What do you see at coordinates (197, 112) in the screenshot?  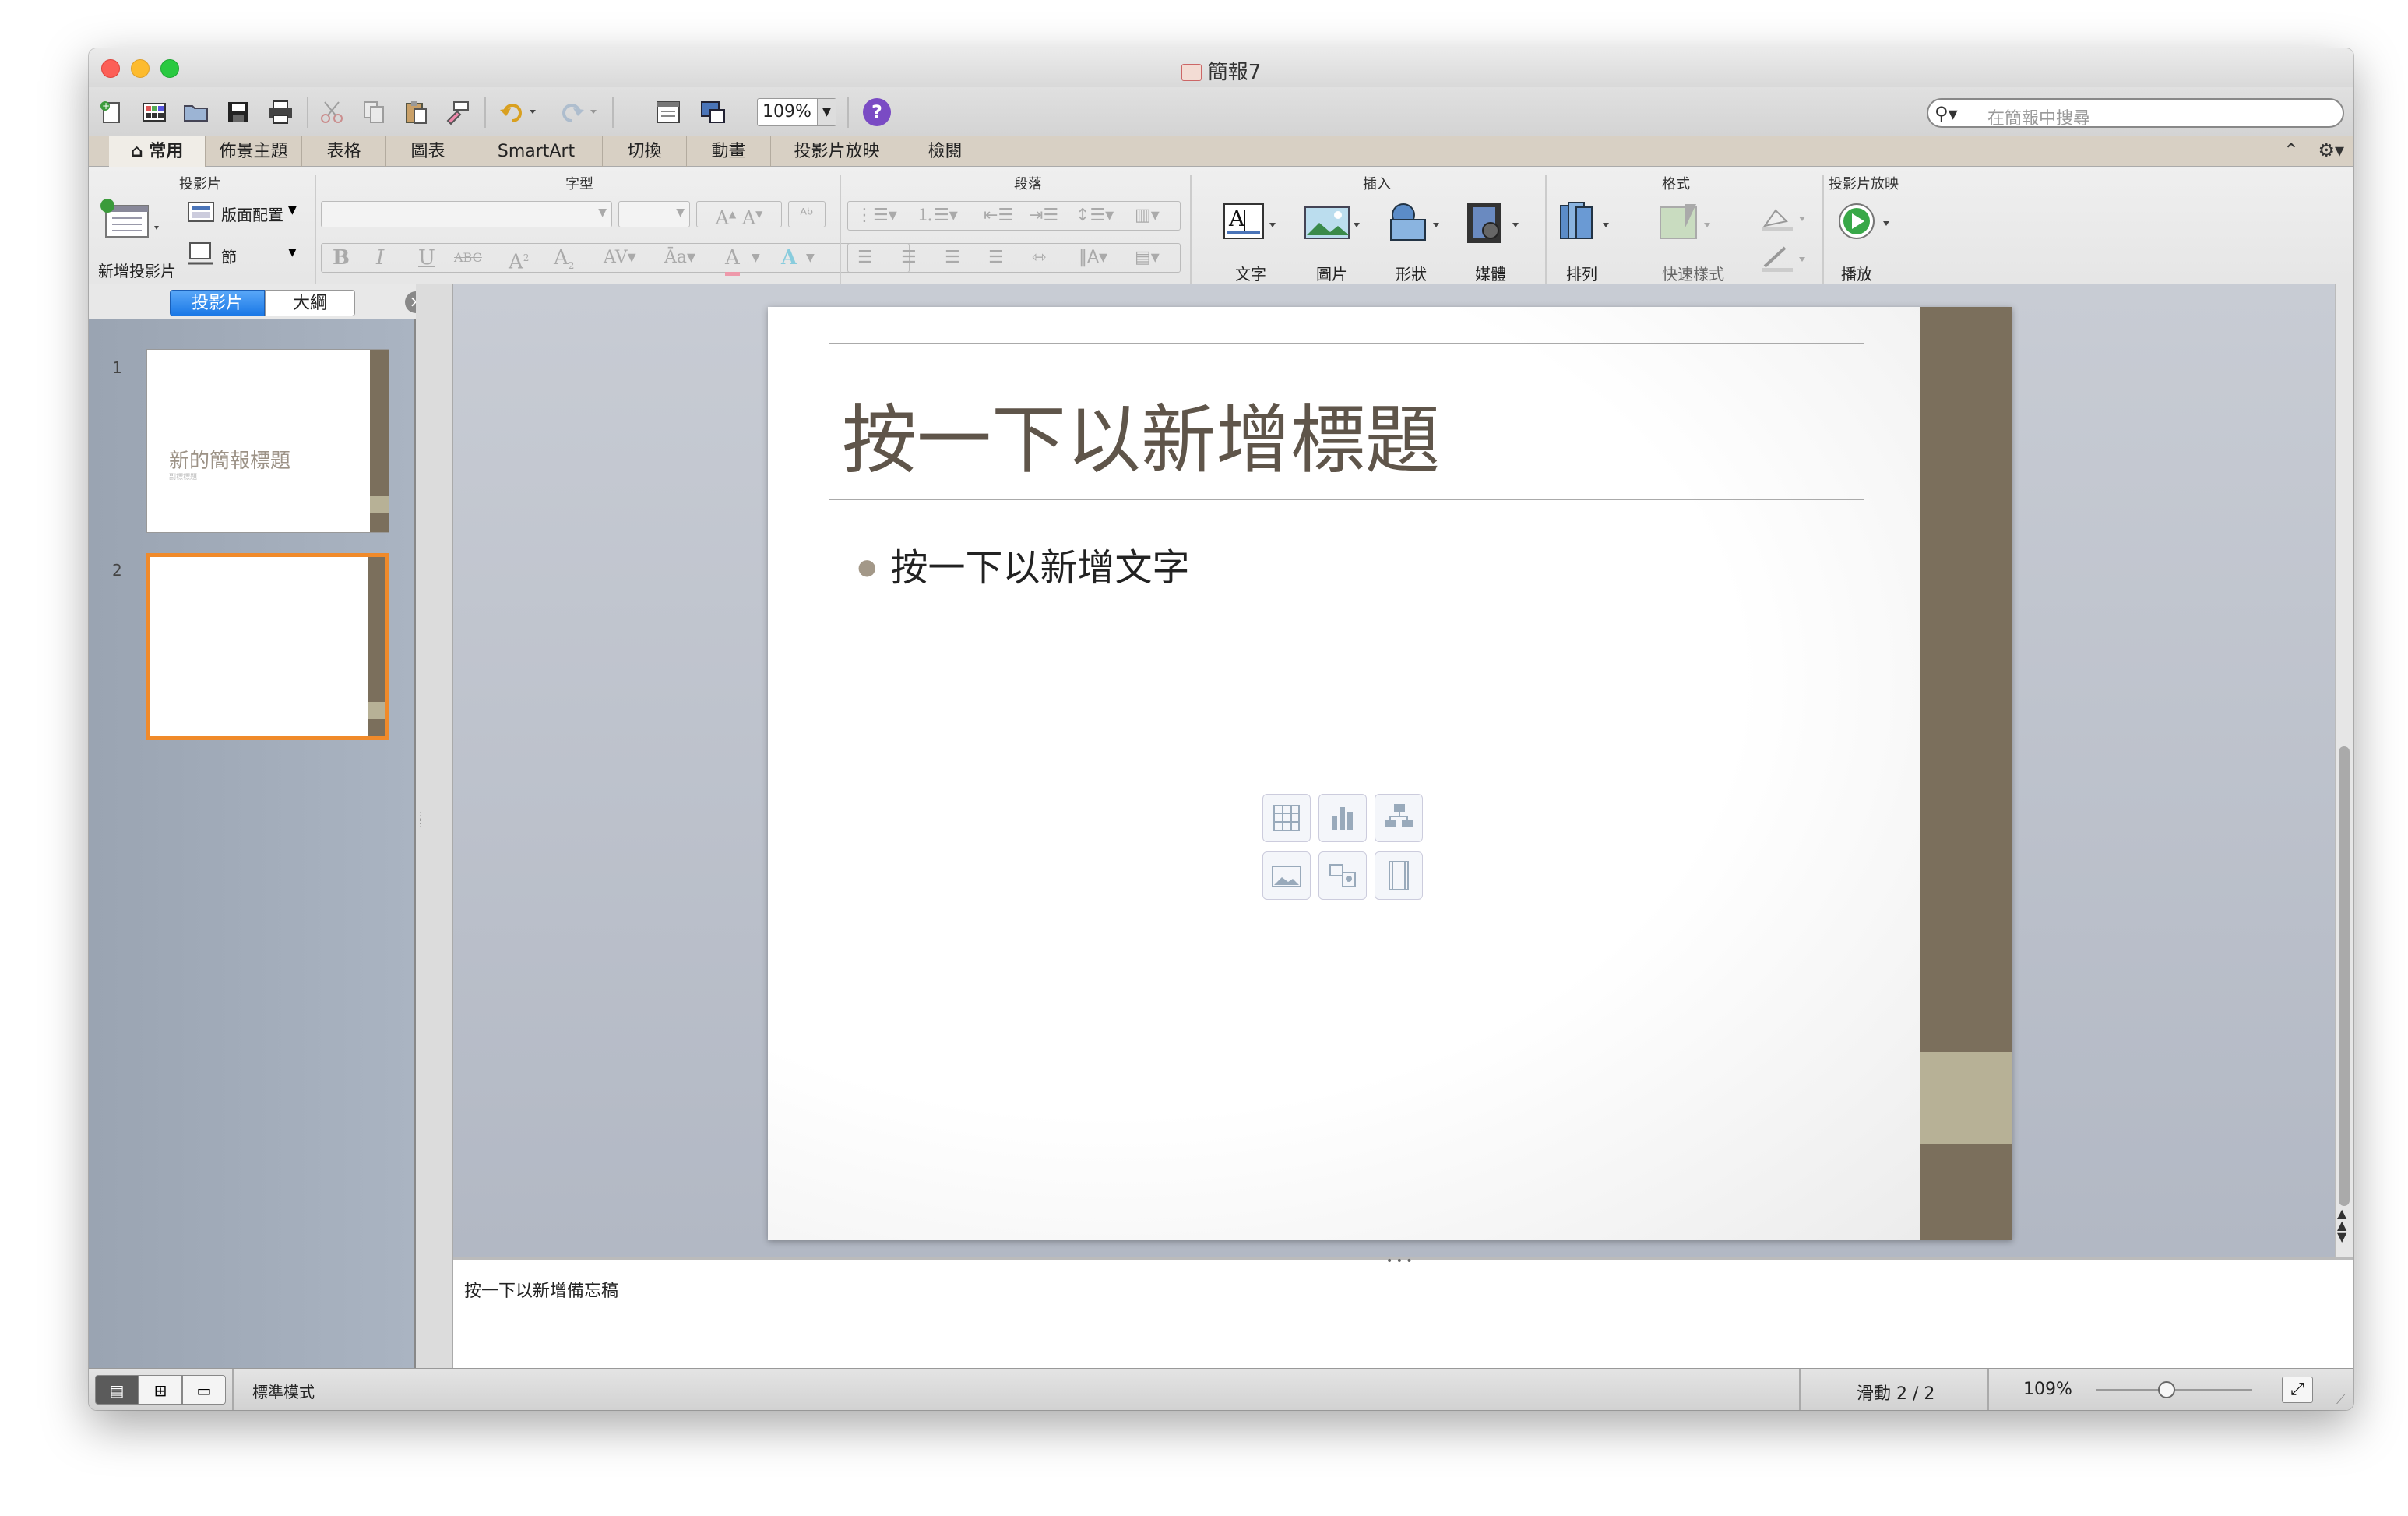 I see `open-folder-icon` at bounding box center [197, 112].